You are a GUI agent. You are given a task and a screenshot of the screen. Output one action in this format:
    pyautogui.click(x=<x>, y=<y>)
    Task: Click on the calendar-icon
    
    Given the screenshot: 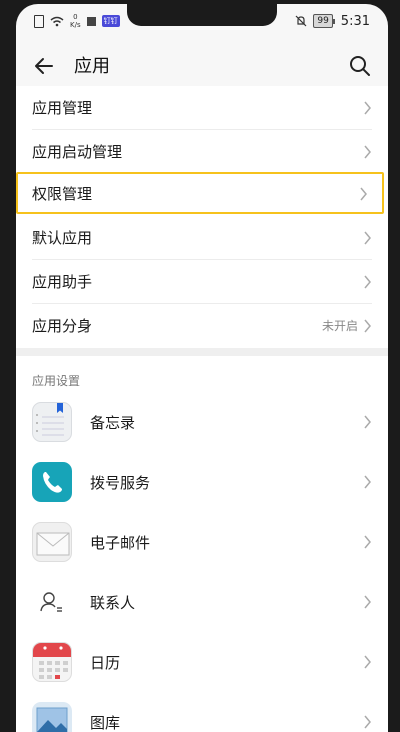 What is the action you would take?
    pyautogui.click(x=52, y=662)
    